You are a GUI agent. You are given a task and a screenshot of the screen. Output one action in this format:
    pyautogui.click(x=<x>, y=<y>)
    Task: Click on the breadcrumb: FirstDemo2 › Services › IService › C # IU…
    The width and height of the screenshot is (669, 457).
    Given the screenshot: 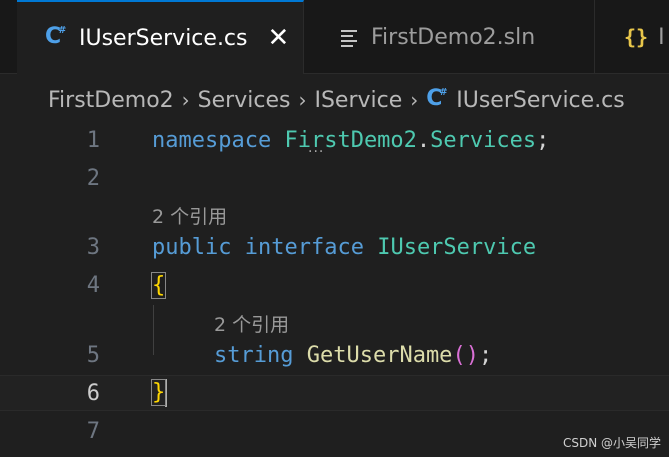 What is the action you would take?
    pyautogui.click(x=336, y=100)
    